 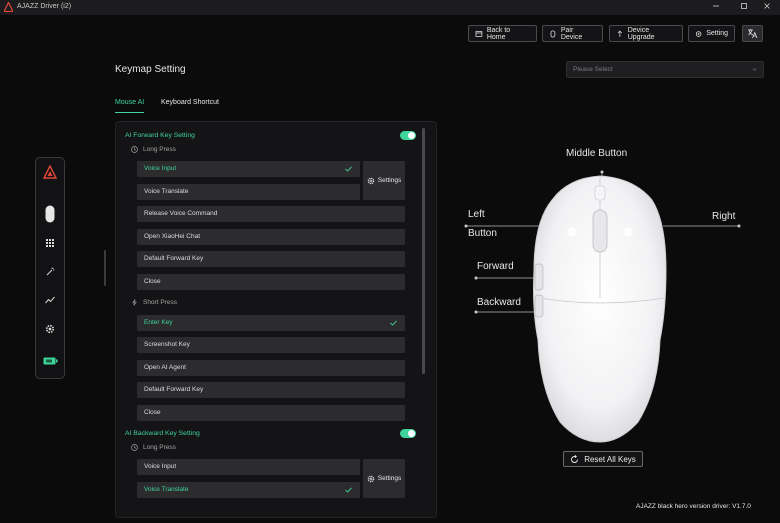 I want to click on backward-option-voice-input: Voice Input, so click(x=248, y=467).